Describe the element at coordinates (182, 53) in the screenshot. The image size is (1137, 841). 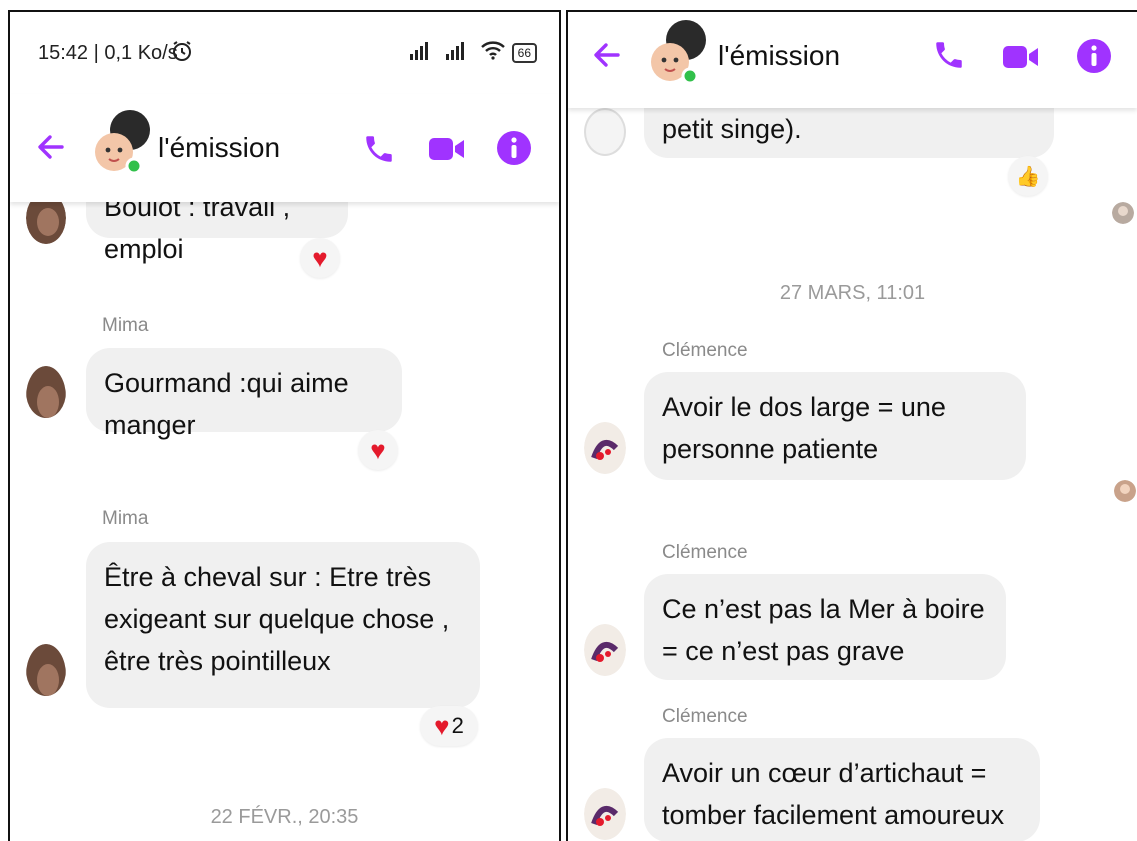
I see `alarm-icon` at that location.